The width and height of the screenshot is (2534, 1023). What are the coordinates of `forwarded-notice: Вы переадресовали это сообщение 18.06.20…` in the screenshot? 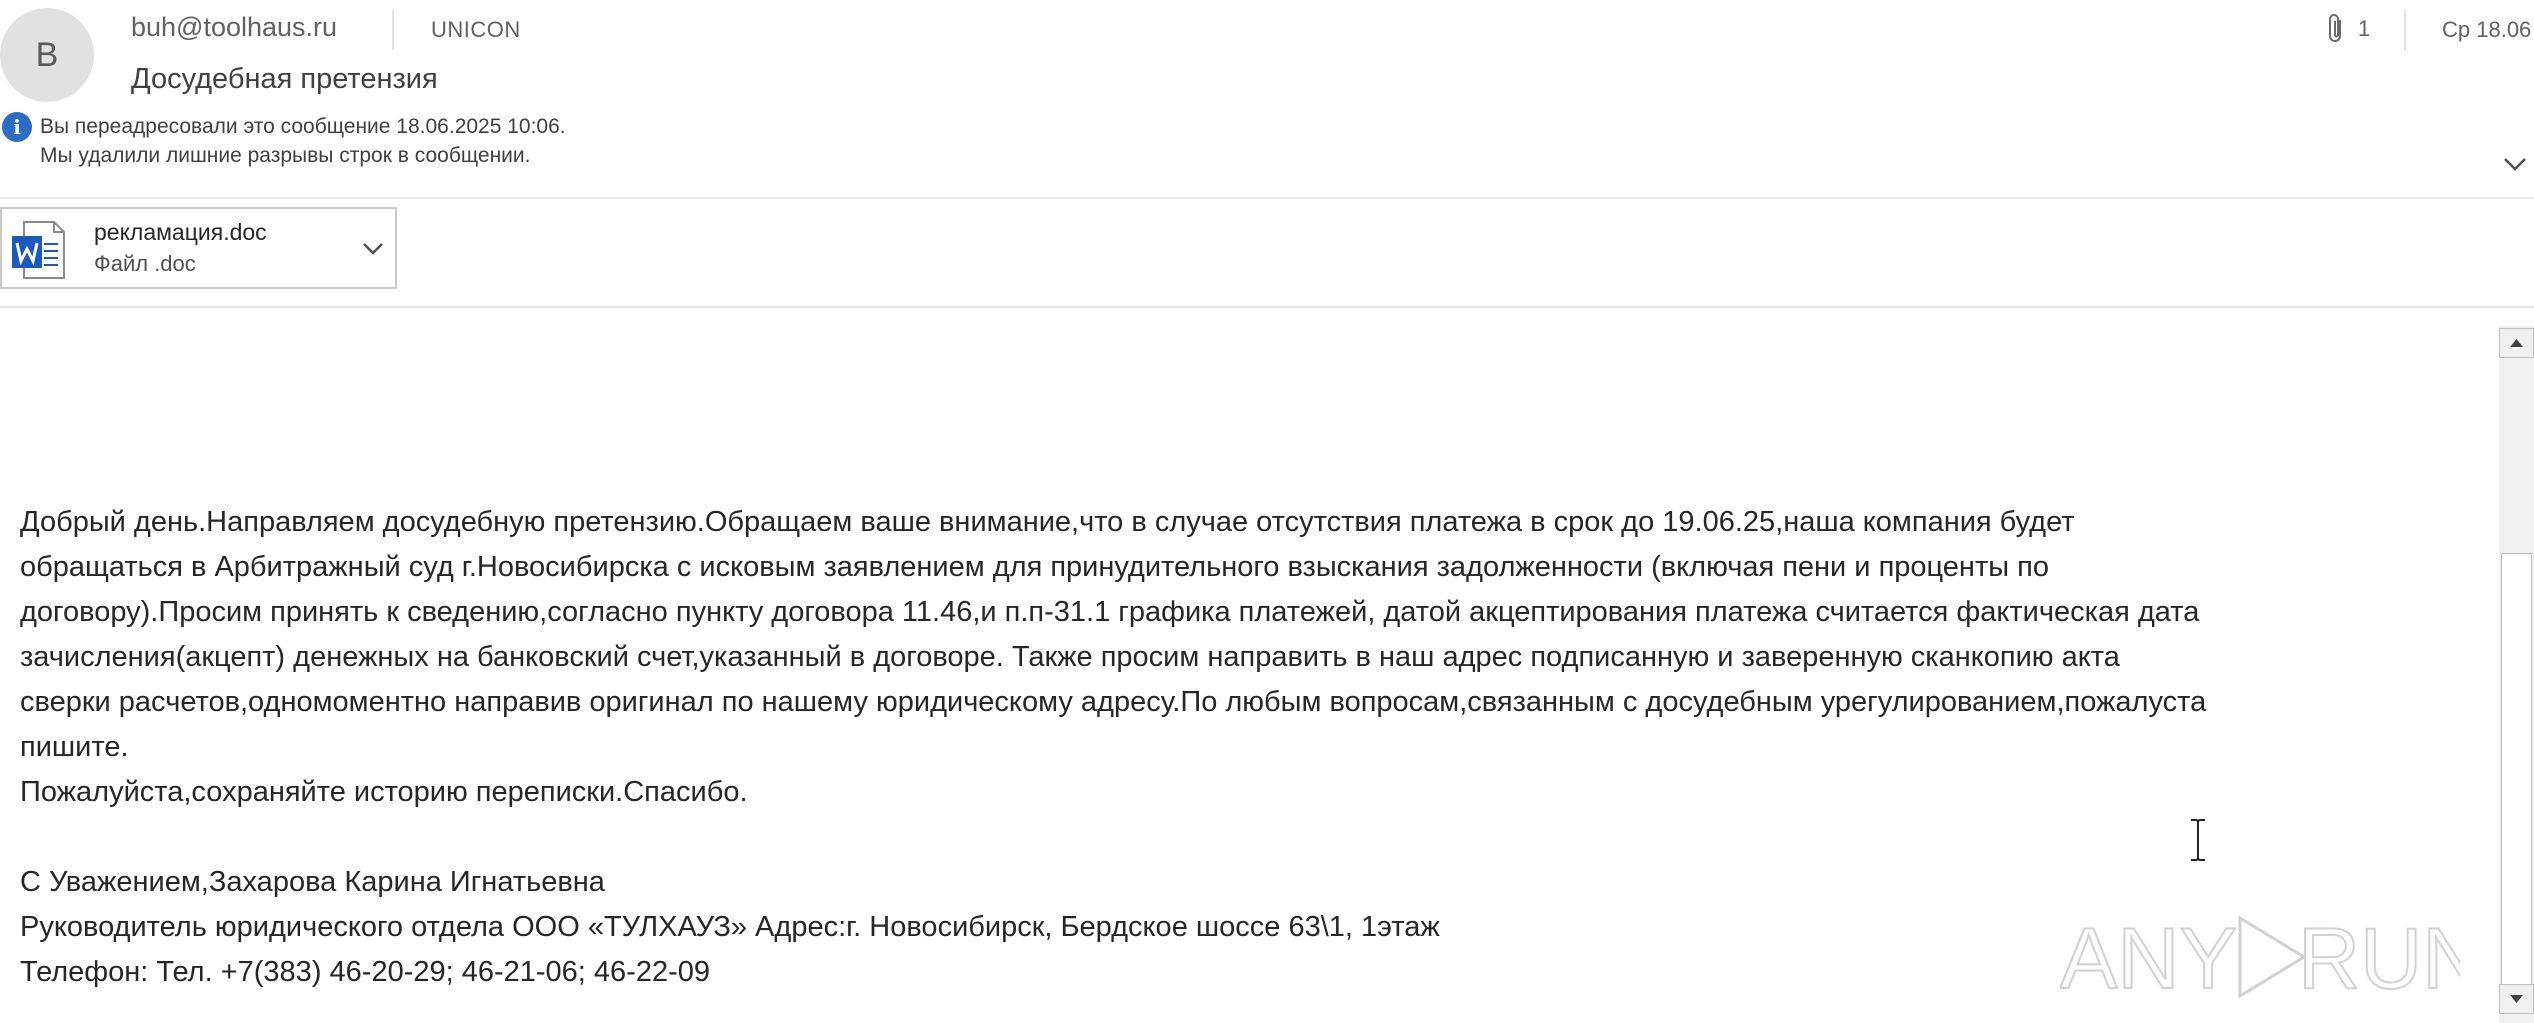 It's located at (303, 126).